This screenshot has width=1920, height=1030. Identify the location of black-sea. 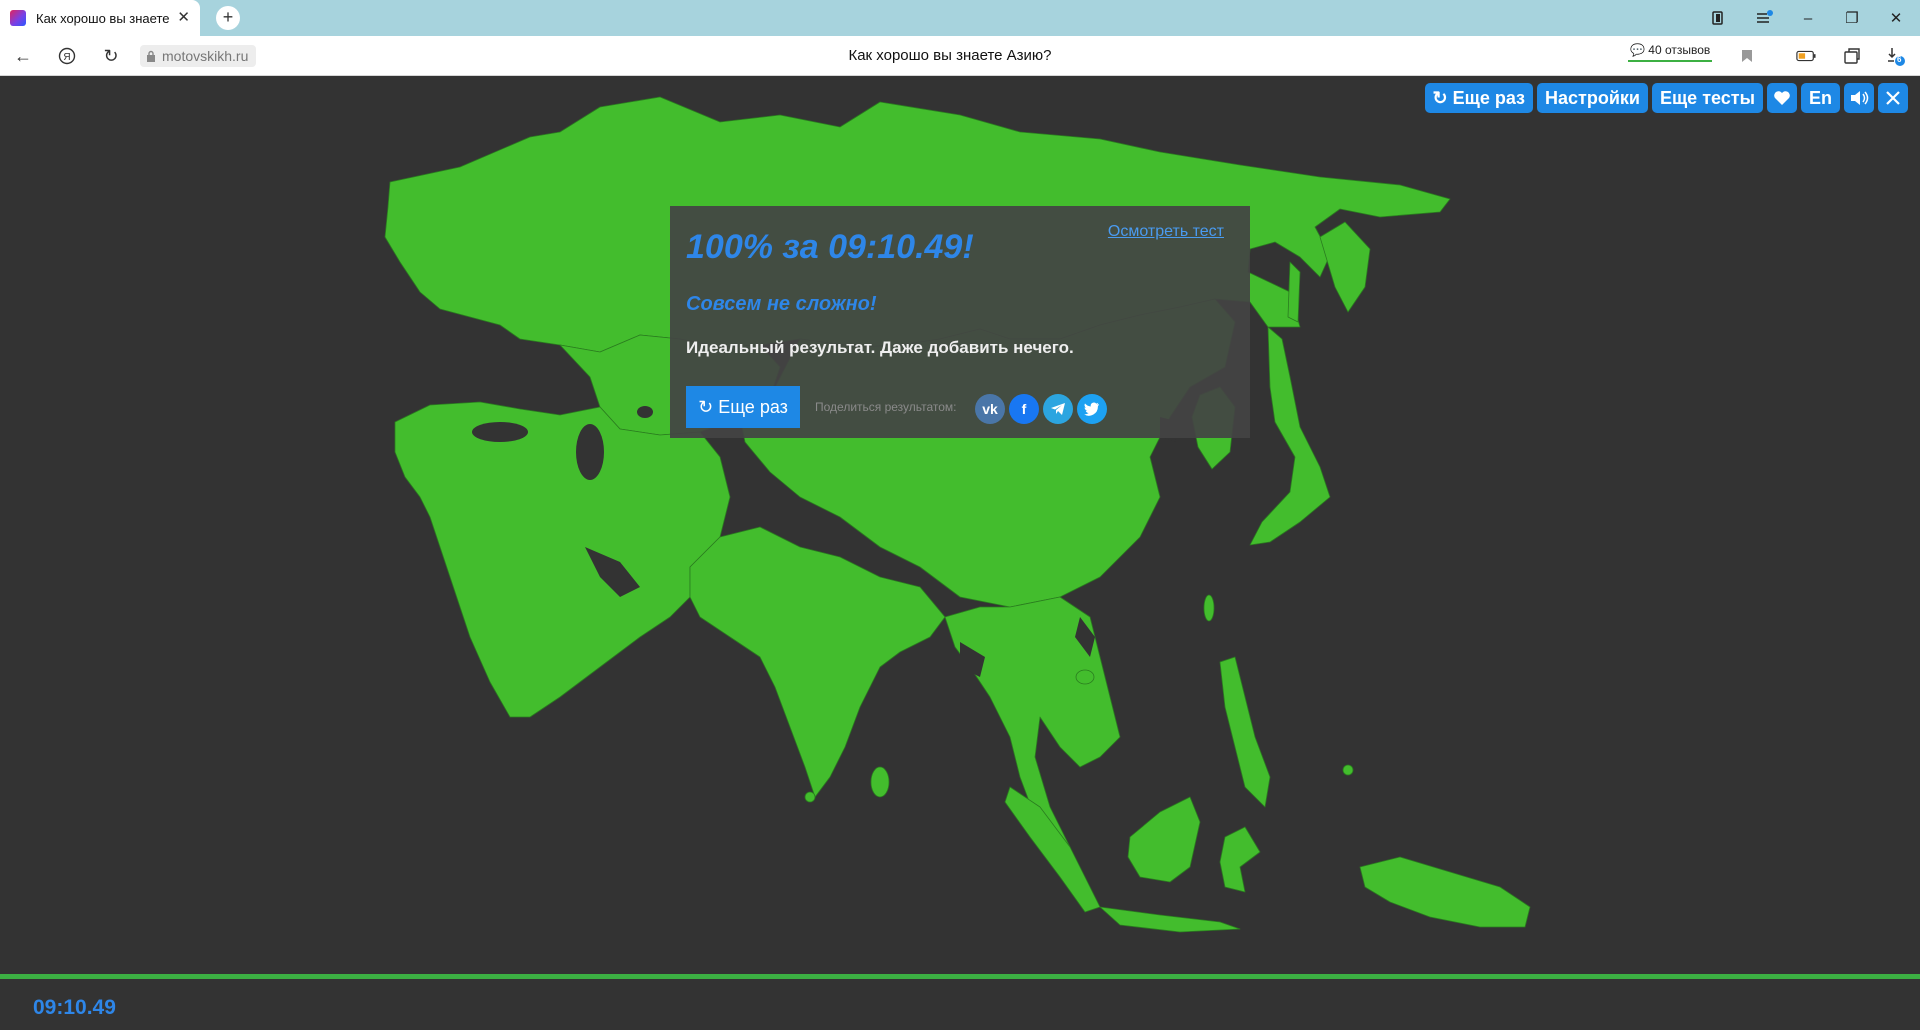
(500, 432).